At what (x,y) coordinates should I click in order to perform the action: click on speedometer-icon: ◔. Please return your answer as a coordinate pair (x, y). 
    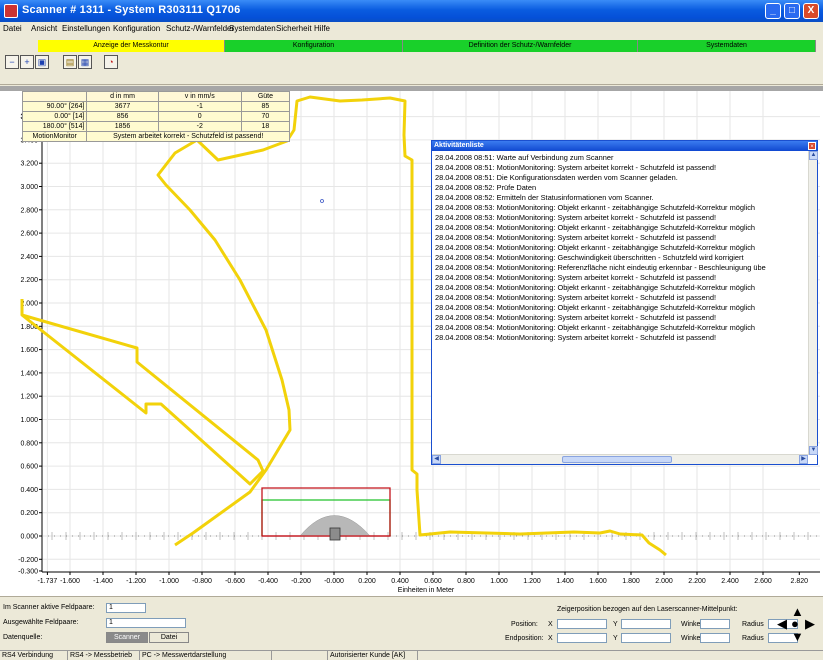
    Looking at the image, I should click on (111, 62).